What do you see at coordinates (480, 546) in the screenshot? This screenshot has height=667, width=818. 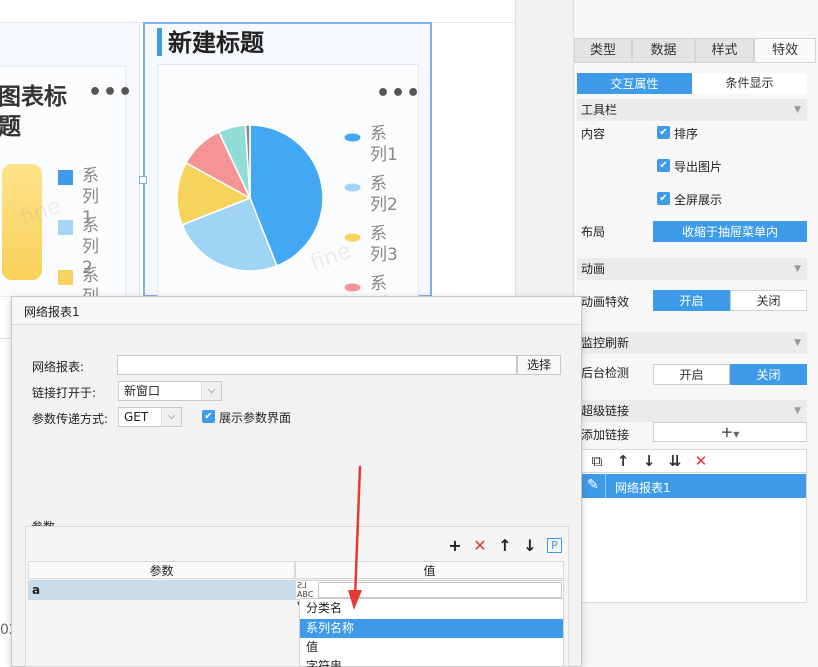 I see `delete-param-icon: ✕` at bounding box center [480, 546].